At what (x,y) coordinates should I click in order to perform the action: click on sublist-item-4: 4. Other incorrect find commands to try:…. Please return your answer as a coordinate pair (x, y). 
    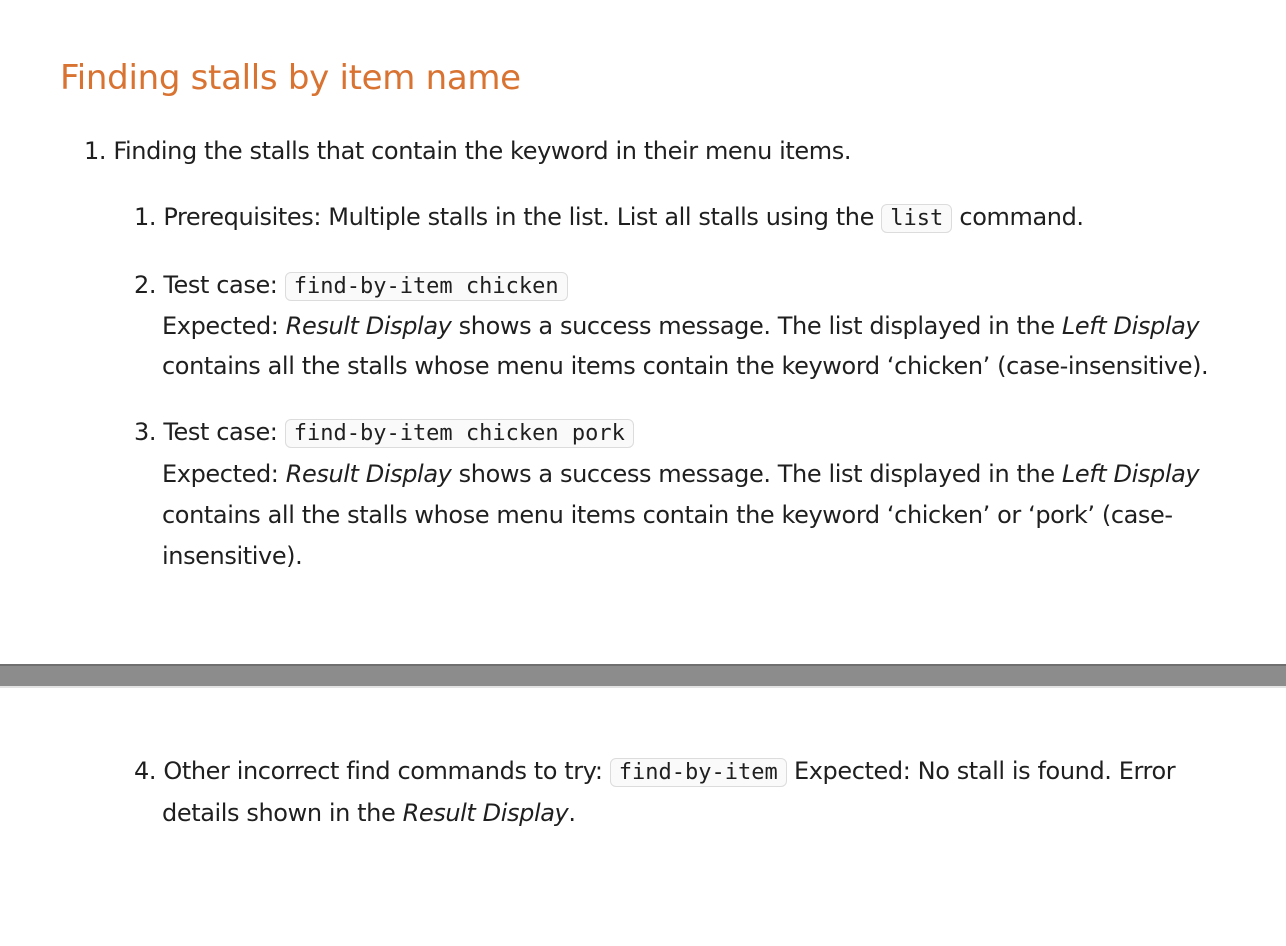
    Looking at the image, I should click on (655, 772).